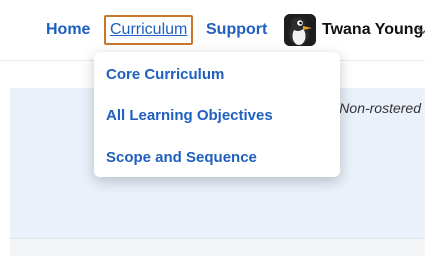 The image size is (425, 256). Describe the element at coordinates (421, 31) in the screenshot. I see `chevron-down-icon` at that location.